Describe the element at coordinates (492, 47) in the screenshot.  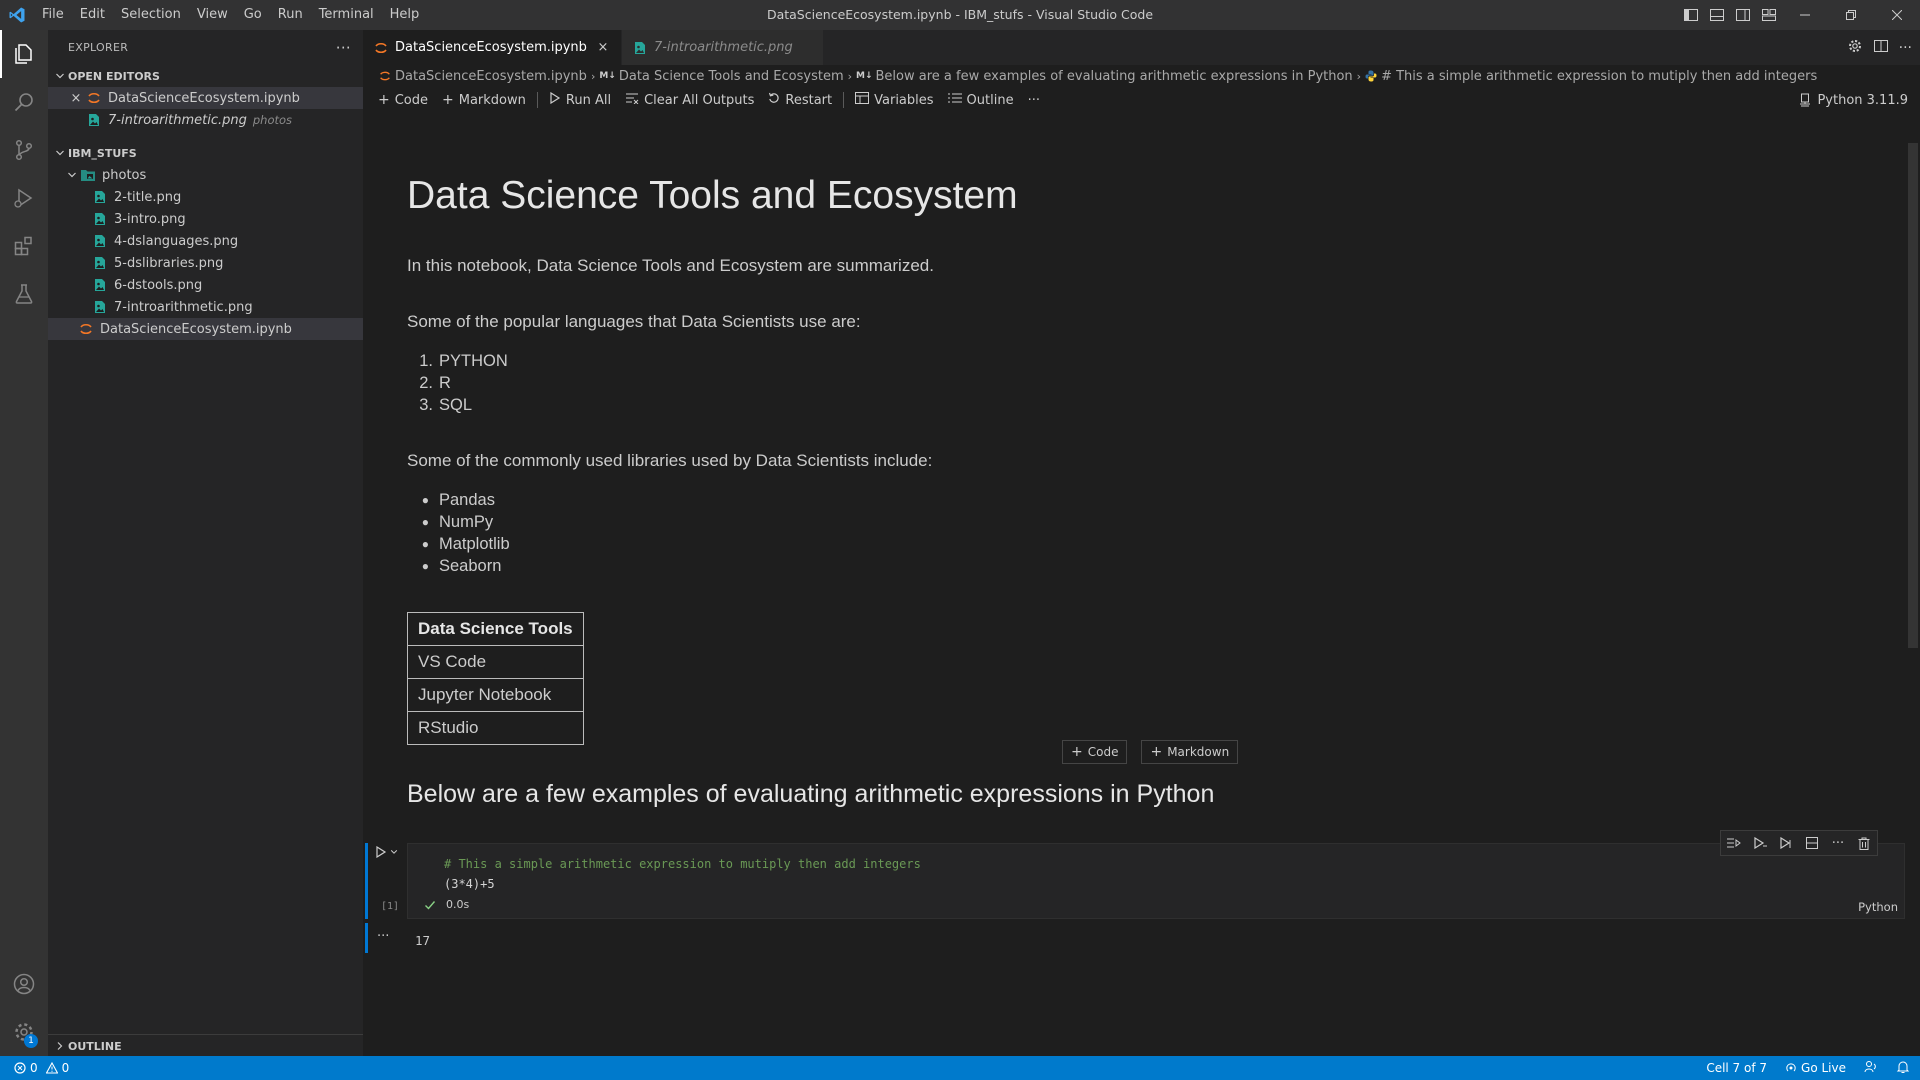
I see `tab-notebook: DataScienceEcosystem.ipynb ×` at that location.